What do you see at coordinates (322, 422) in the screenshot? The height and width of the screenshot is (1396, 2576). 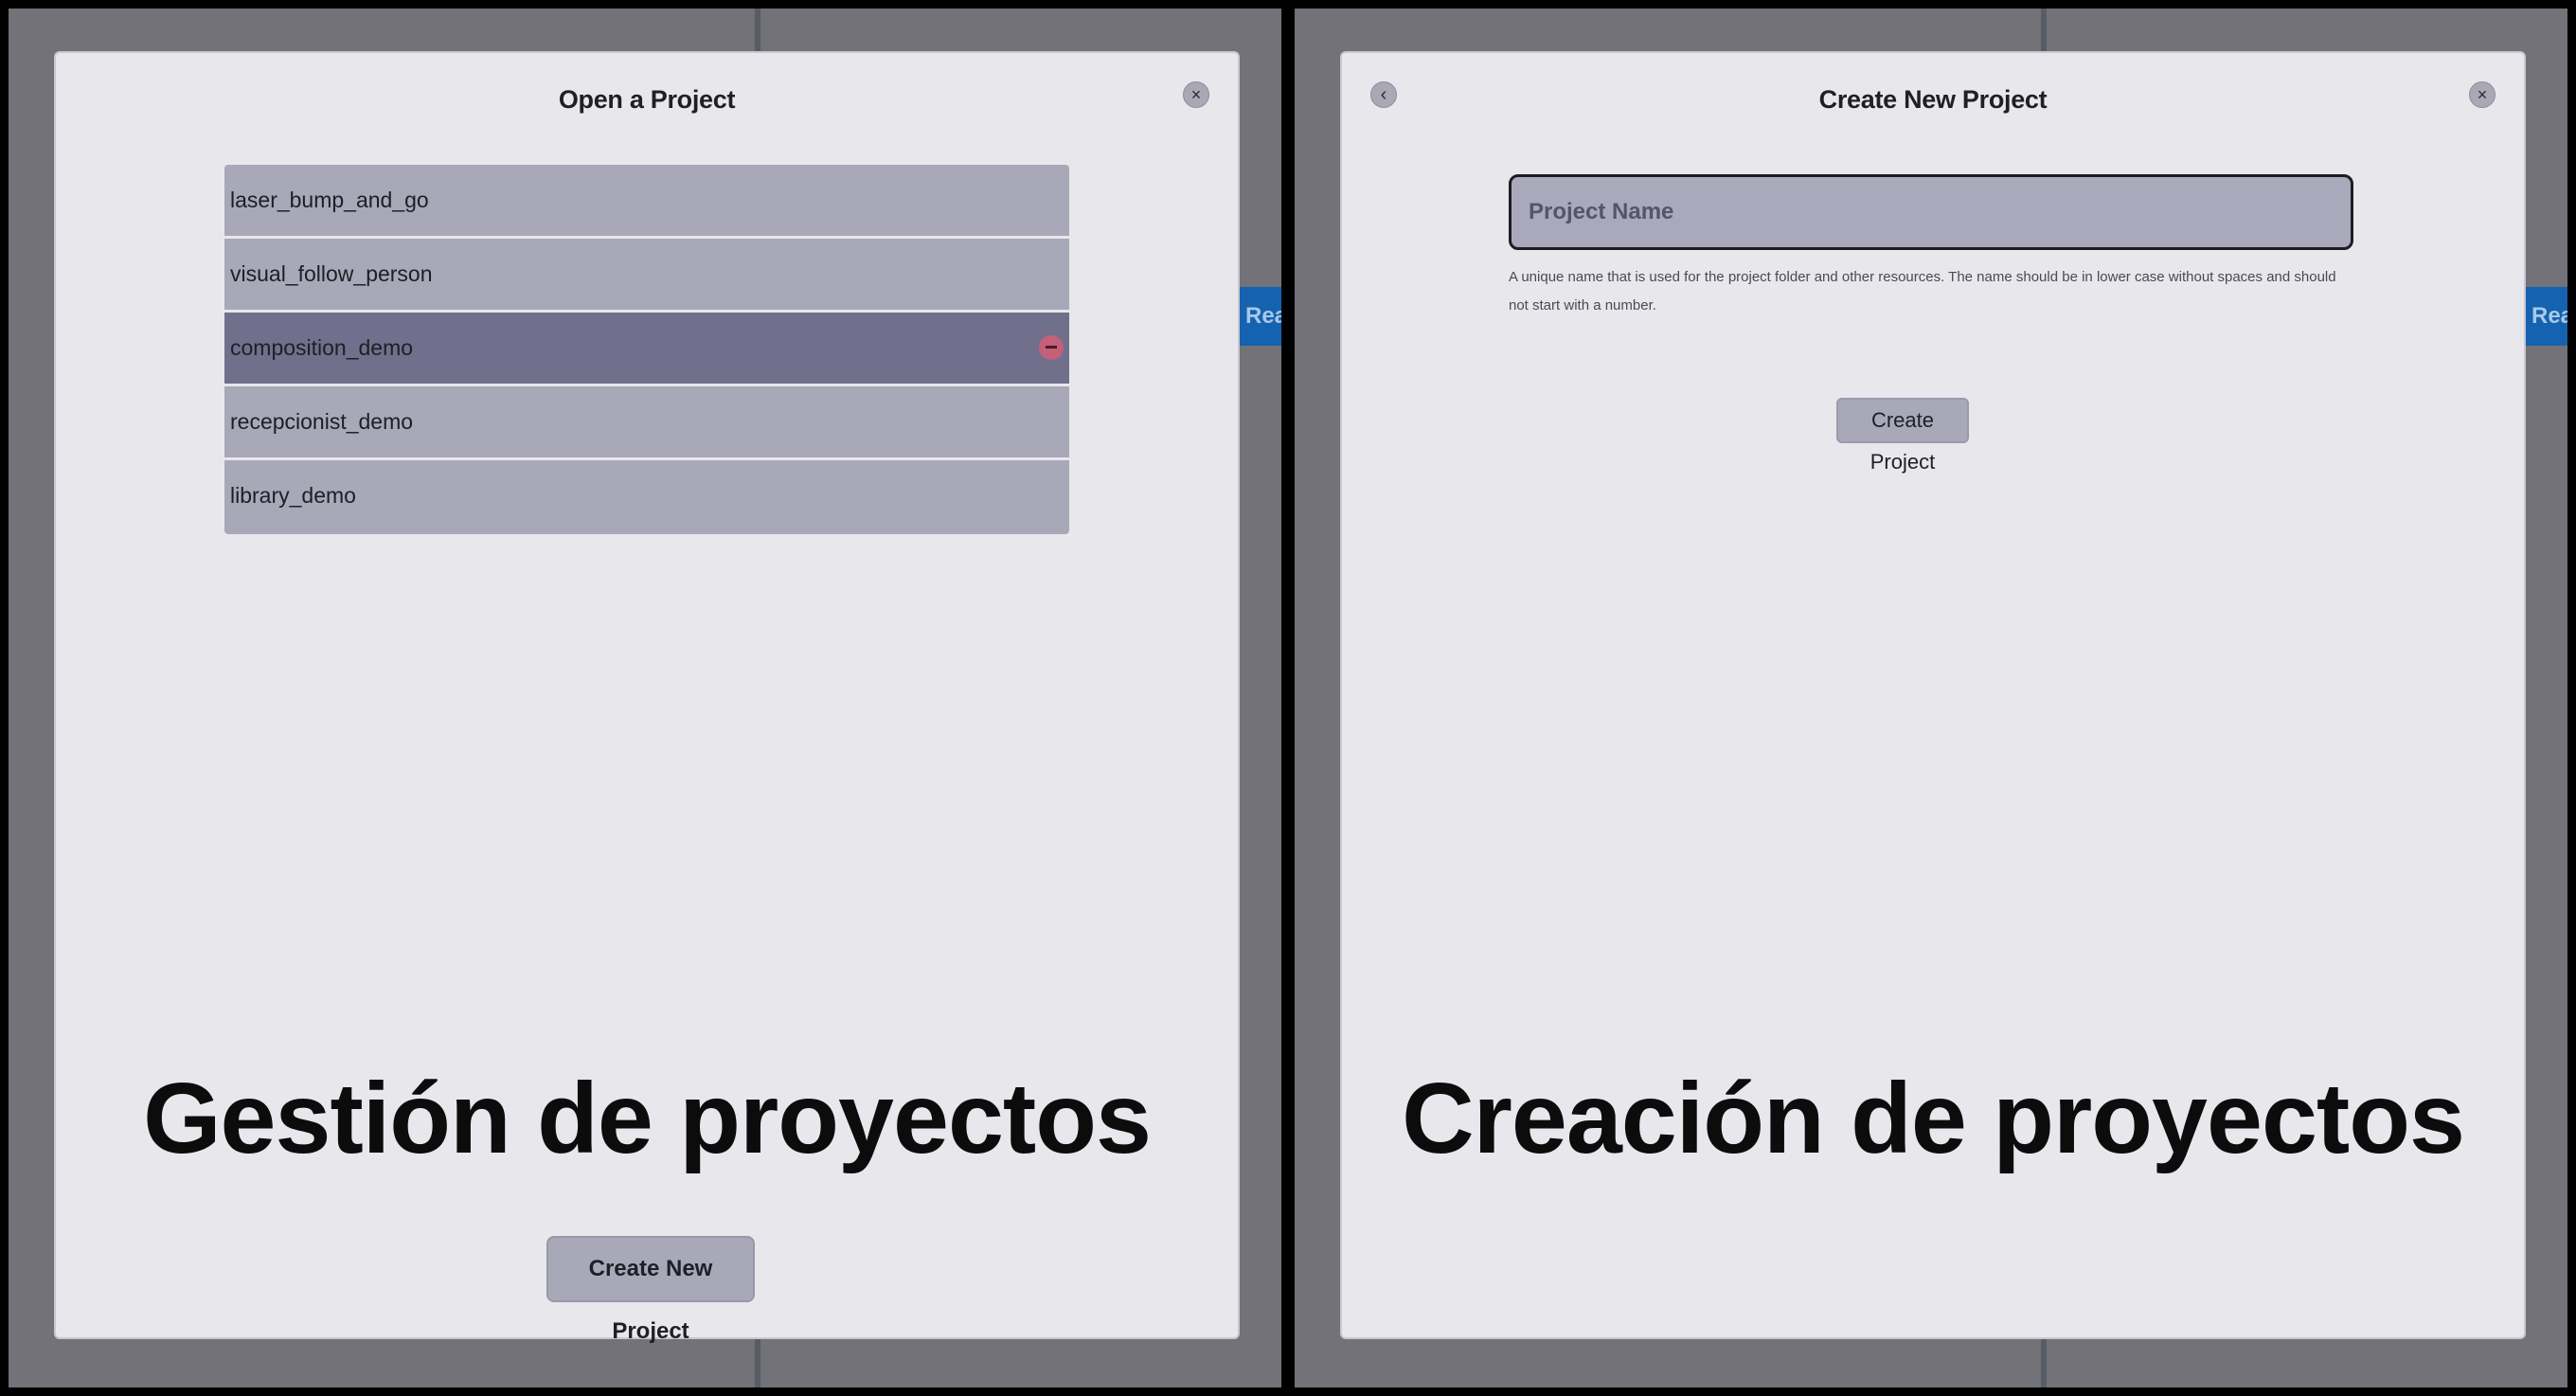 I see `project-item-label: recepcionist_demo` at bounding box center [322, 422].